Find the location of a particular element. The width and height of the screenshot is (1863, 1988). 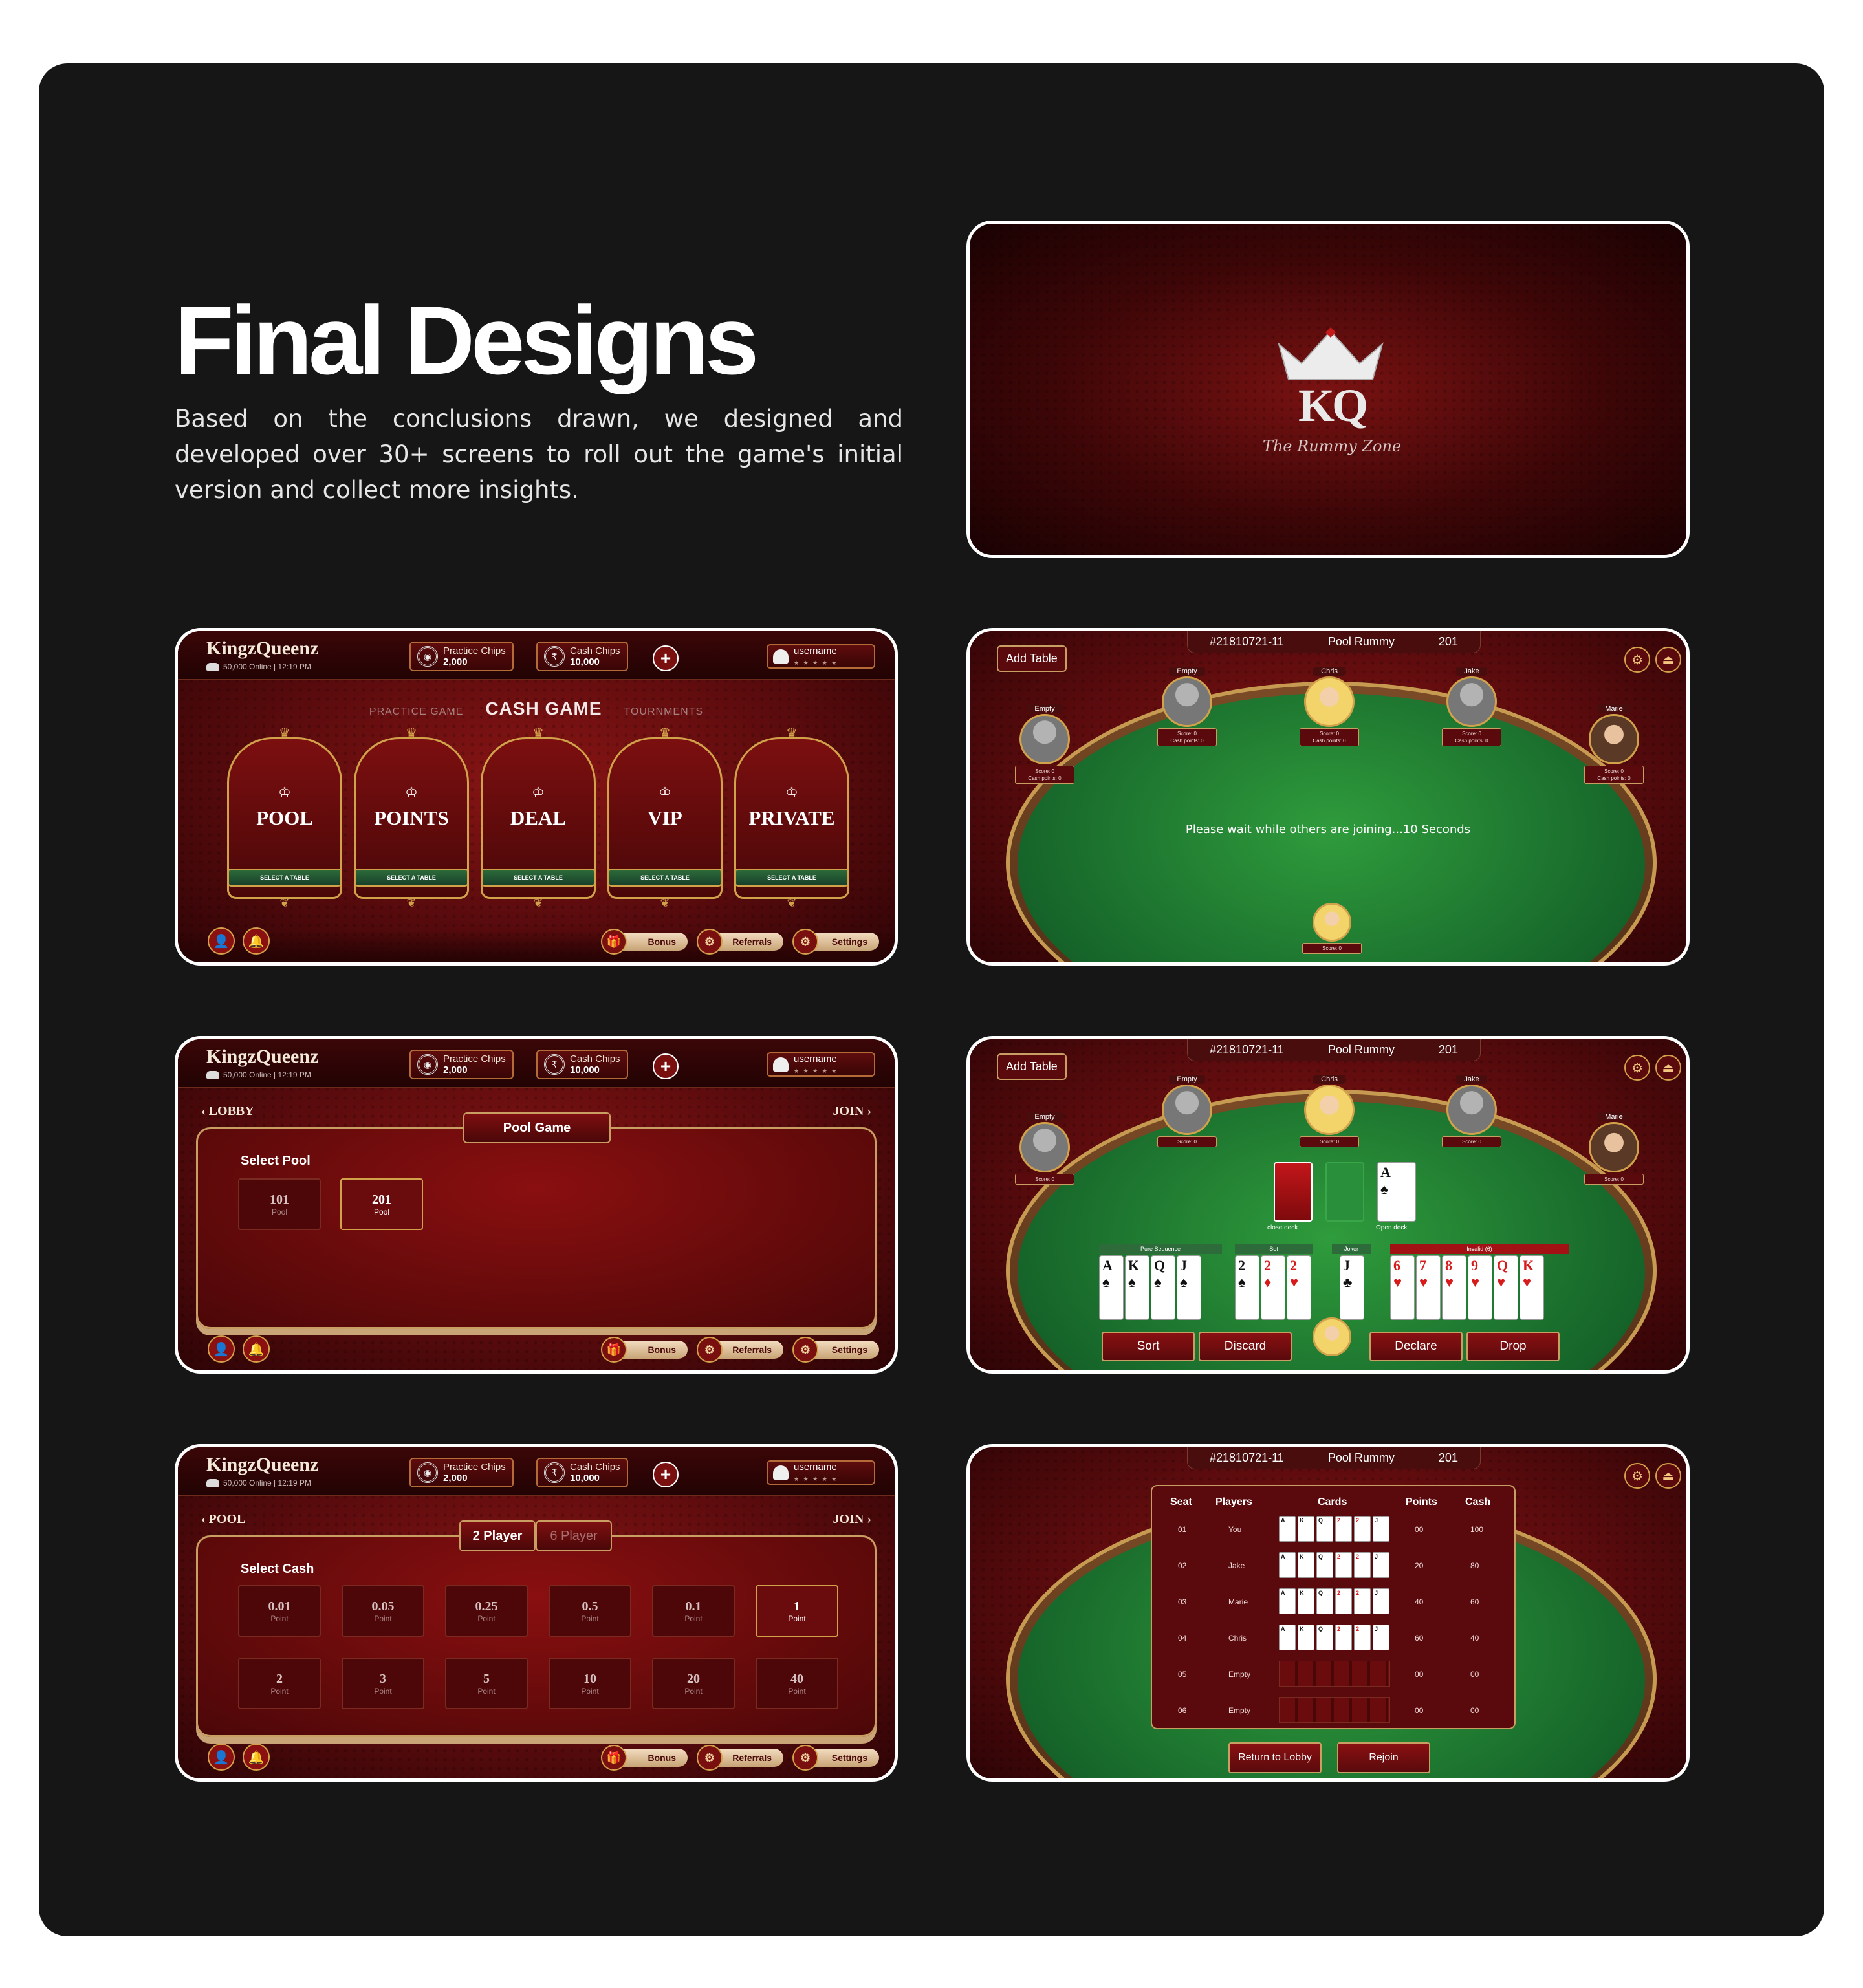

cash-option: 20 Point is located at coordinates (693, 1683).